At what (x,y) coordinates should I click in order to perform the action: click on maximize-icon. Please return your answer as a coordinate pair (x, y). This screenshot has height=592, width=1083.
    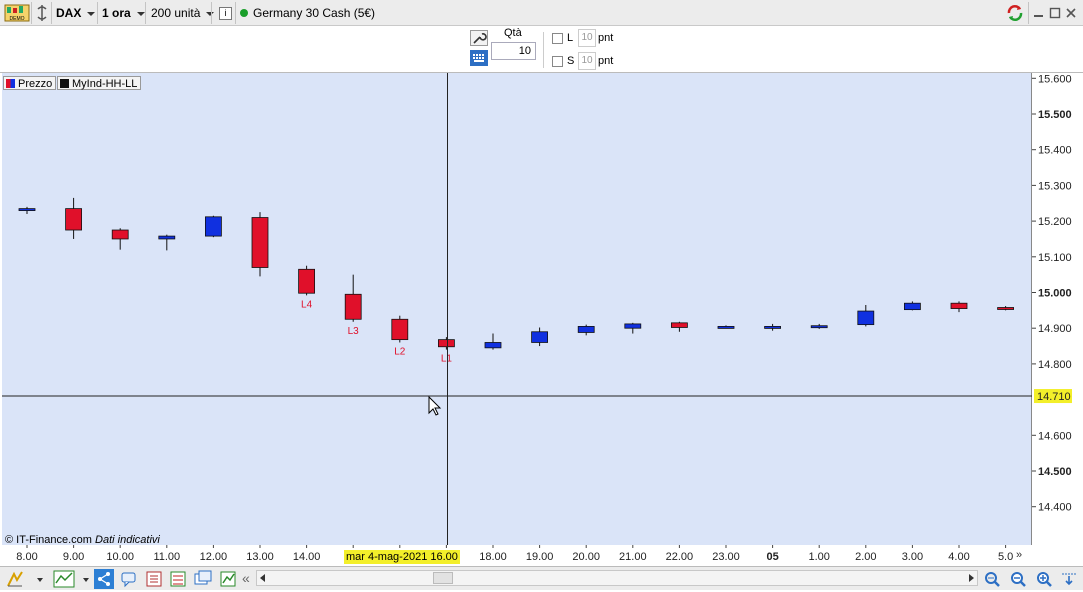
    Looking at the image, I should click on (1055, 13).